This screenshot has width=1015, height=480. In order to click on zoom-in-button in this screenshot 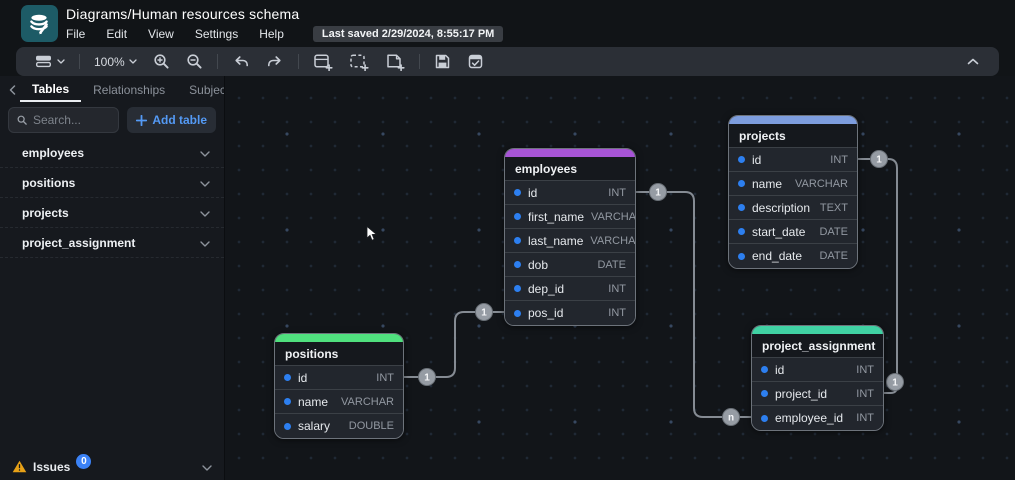, I will do `click(161, 61)`.